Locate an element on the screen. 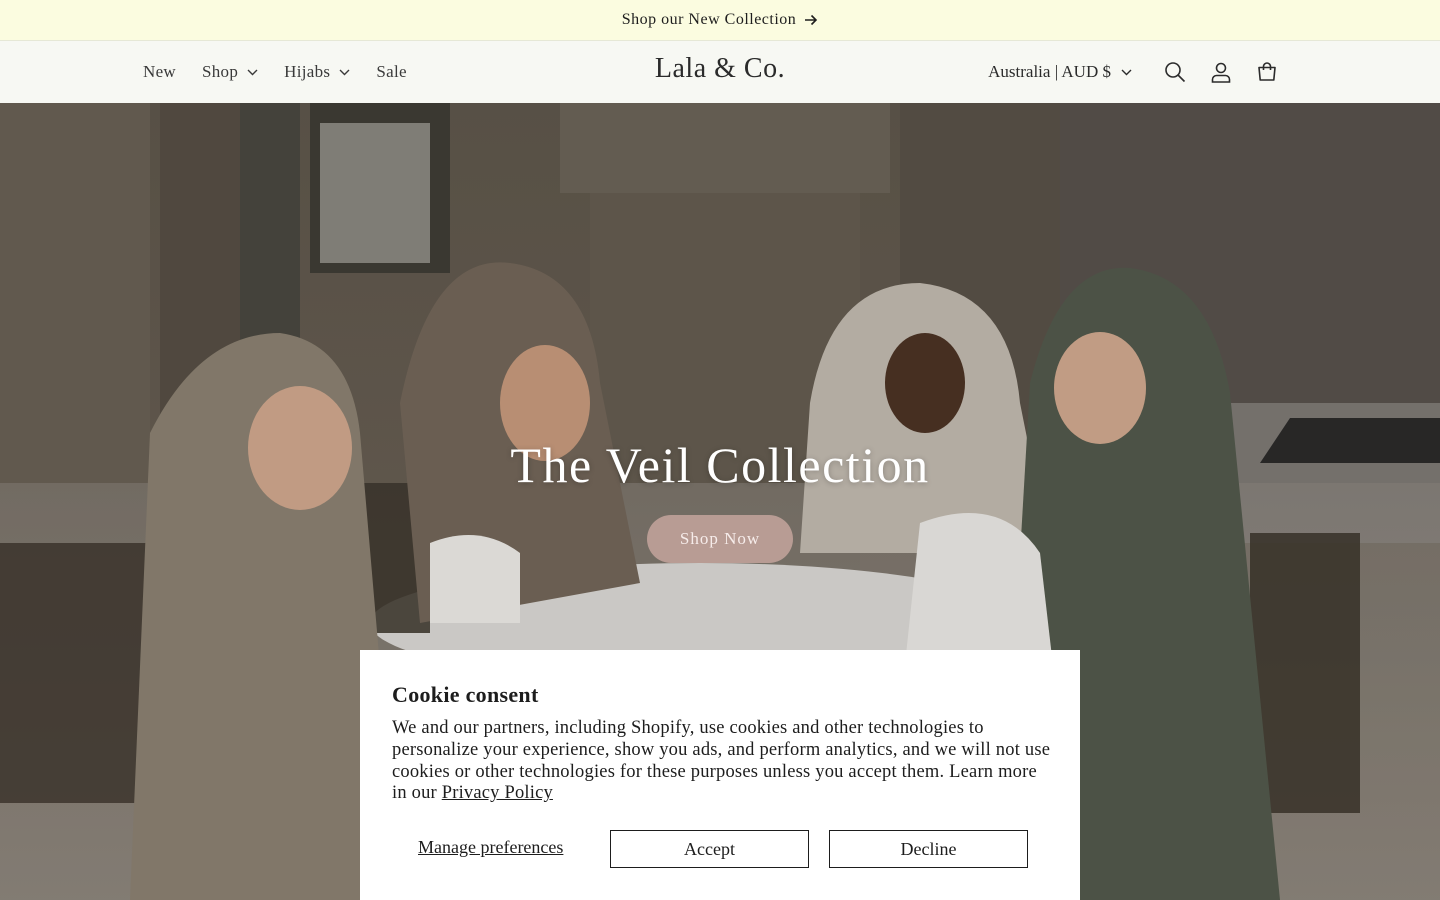 This screenshot has height=900, width=1440. site-logo: Lala & Co. is located at coordinates (720, 68).